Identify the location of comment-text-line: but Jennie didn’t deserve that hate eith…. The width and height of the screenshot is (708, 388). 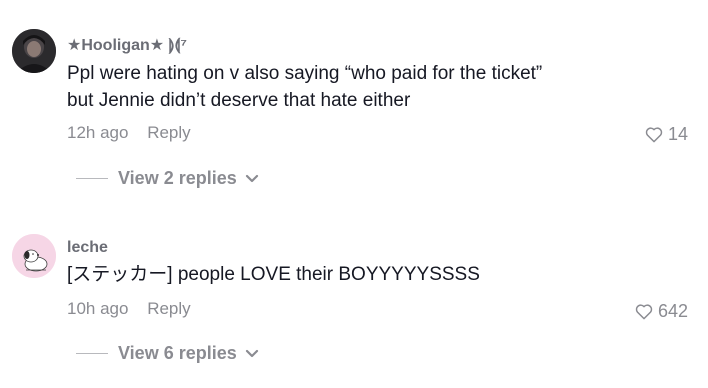
(239, 100).